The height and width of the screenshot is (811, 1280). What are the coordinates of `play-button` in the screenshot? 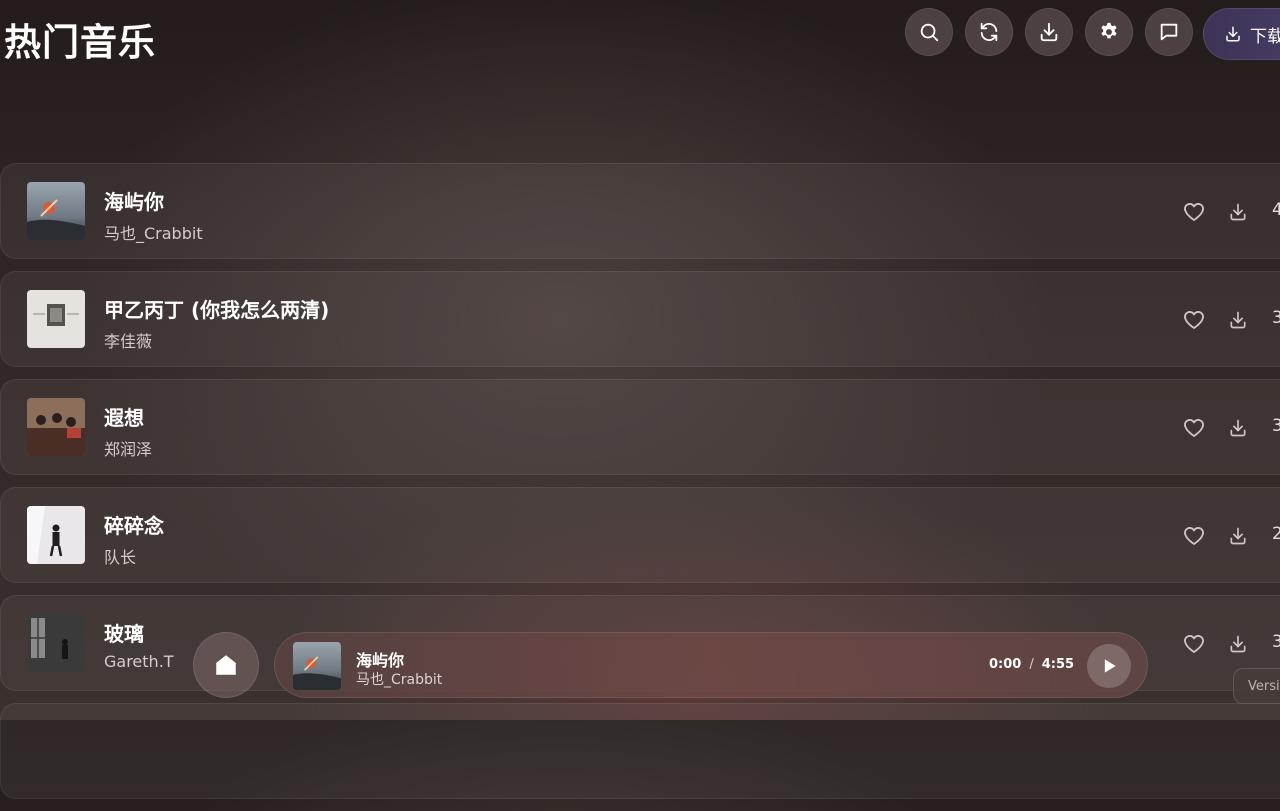 It's located at (1109, 666).